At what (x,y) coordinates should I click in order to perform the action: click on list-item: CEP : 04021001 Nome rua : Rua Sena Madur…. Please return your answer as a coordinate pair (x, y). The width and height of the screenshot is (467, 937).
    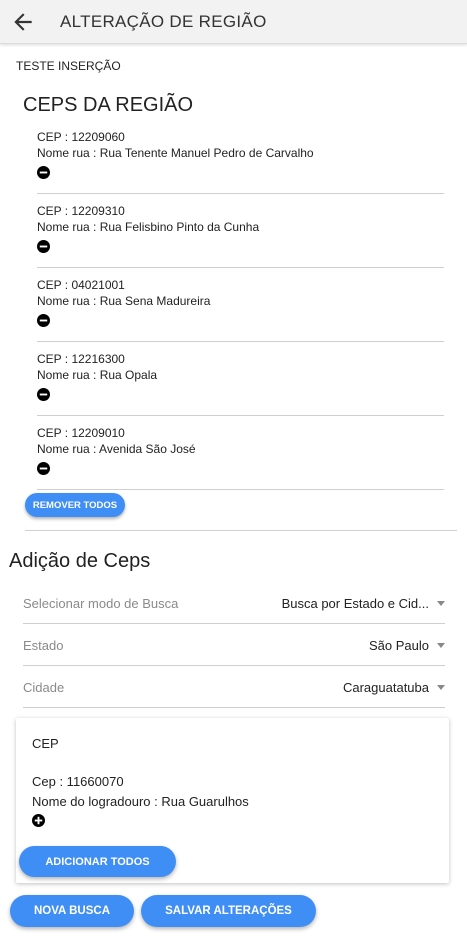
    Looking at the image, I should click on (240, 305).